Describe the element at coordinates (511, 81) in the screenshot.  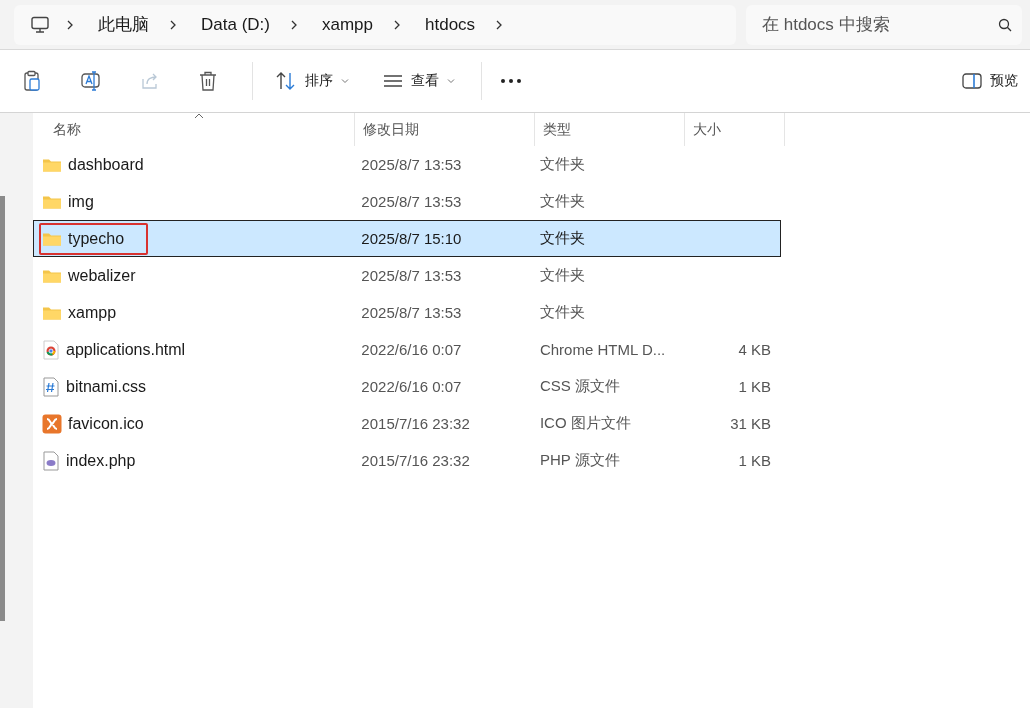
I see `more-icon` at that location.